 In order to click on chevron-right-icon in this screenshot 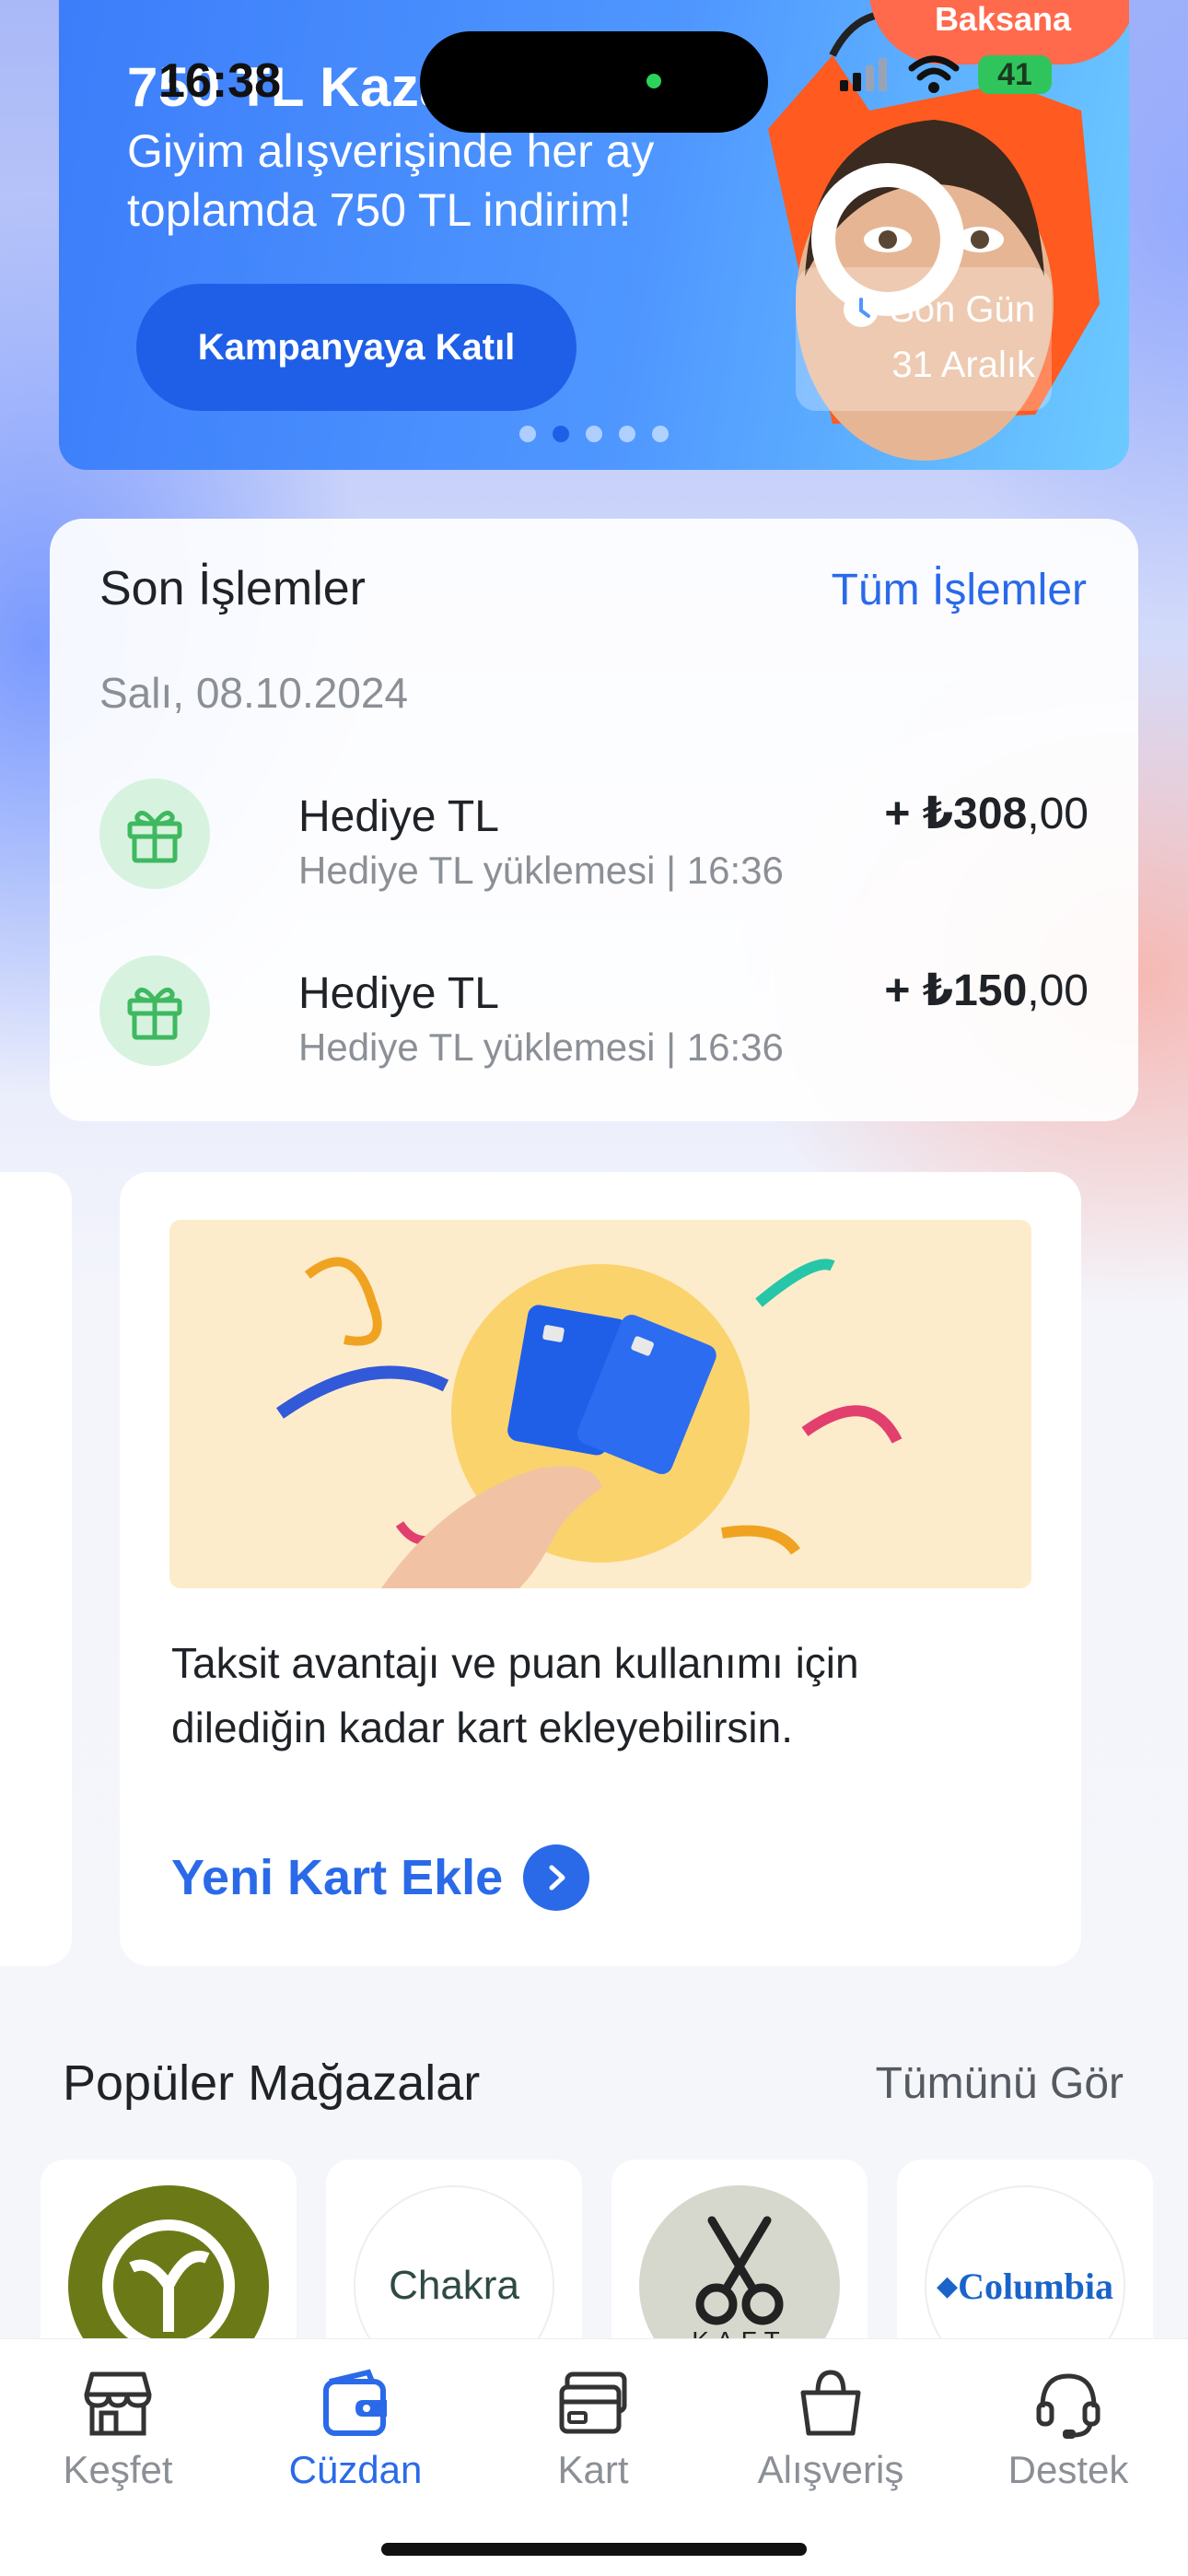, I will do `click(556, 1877)`.